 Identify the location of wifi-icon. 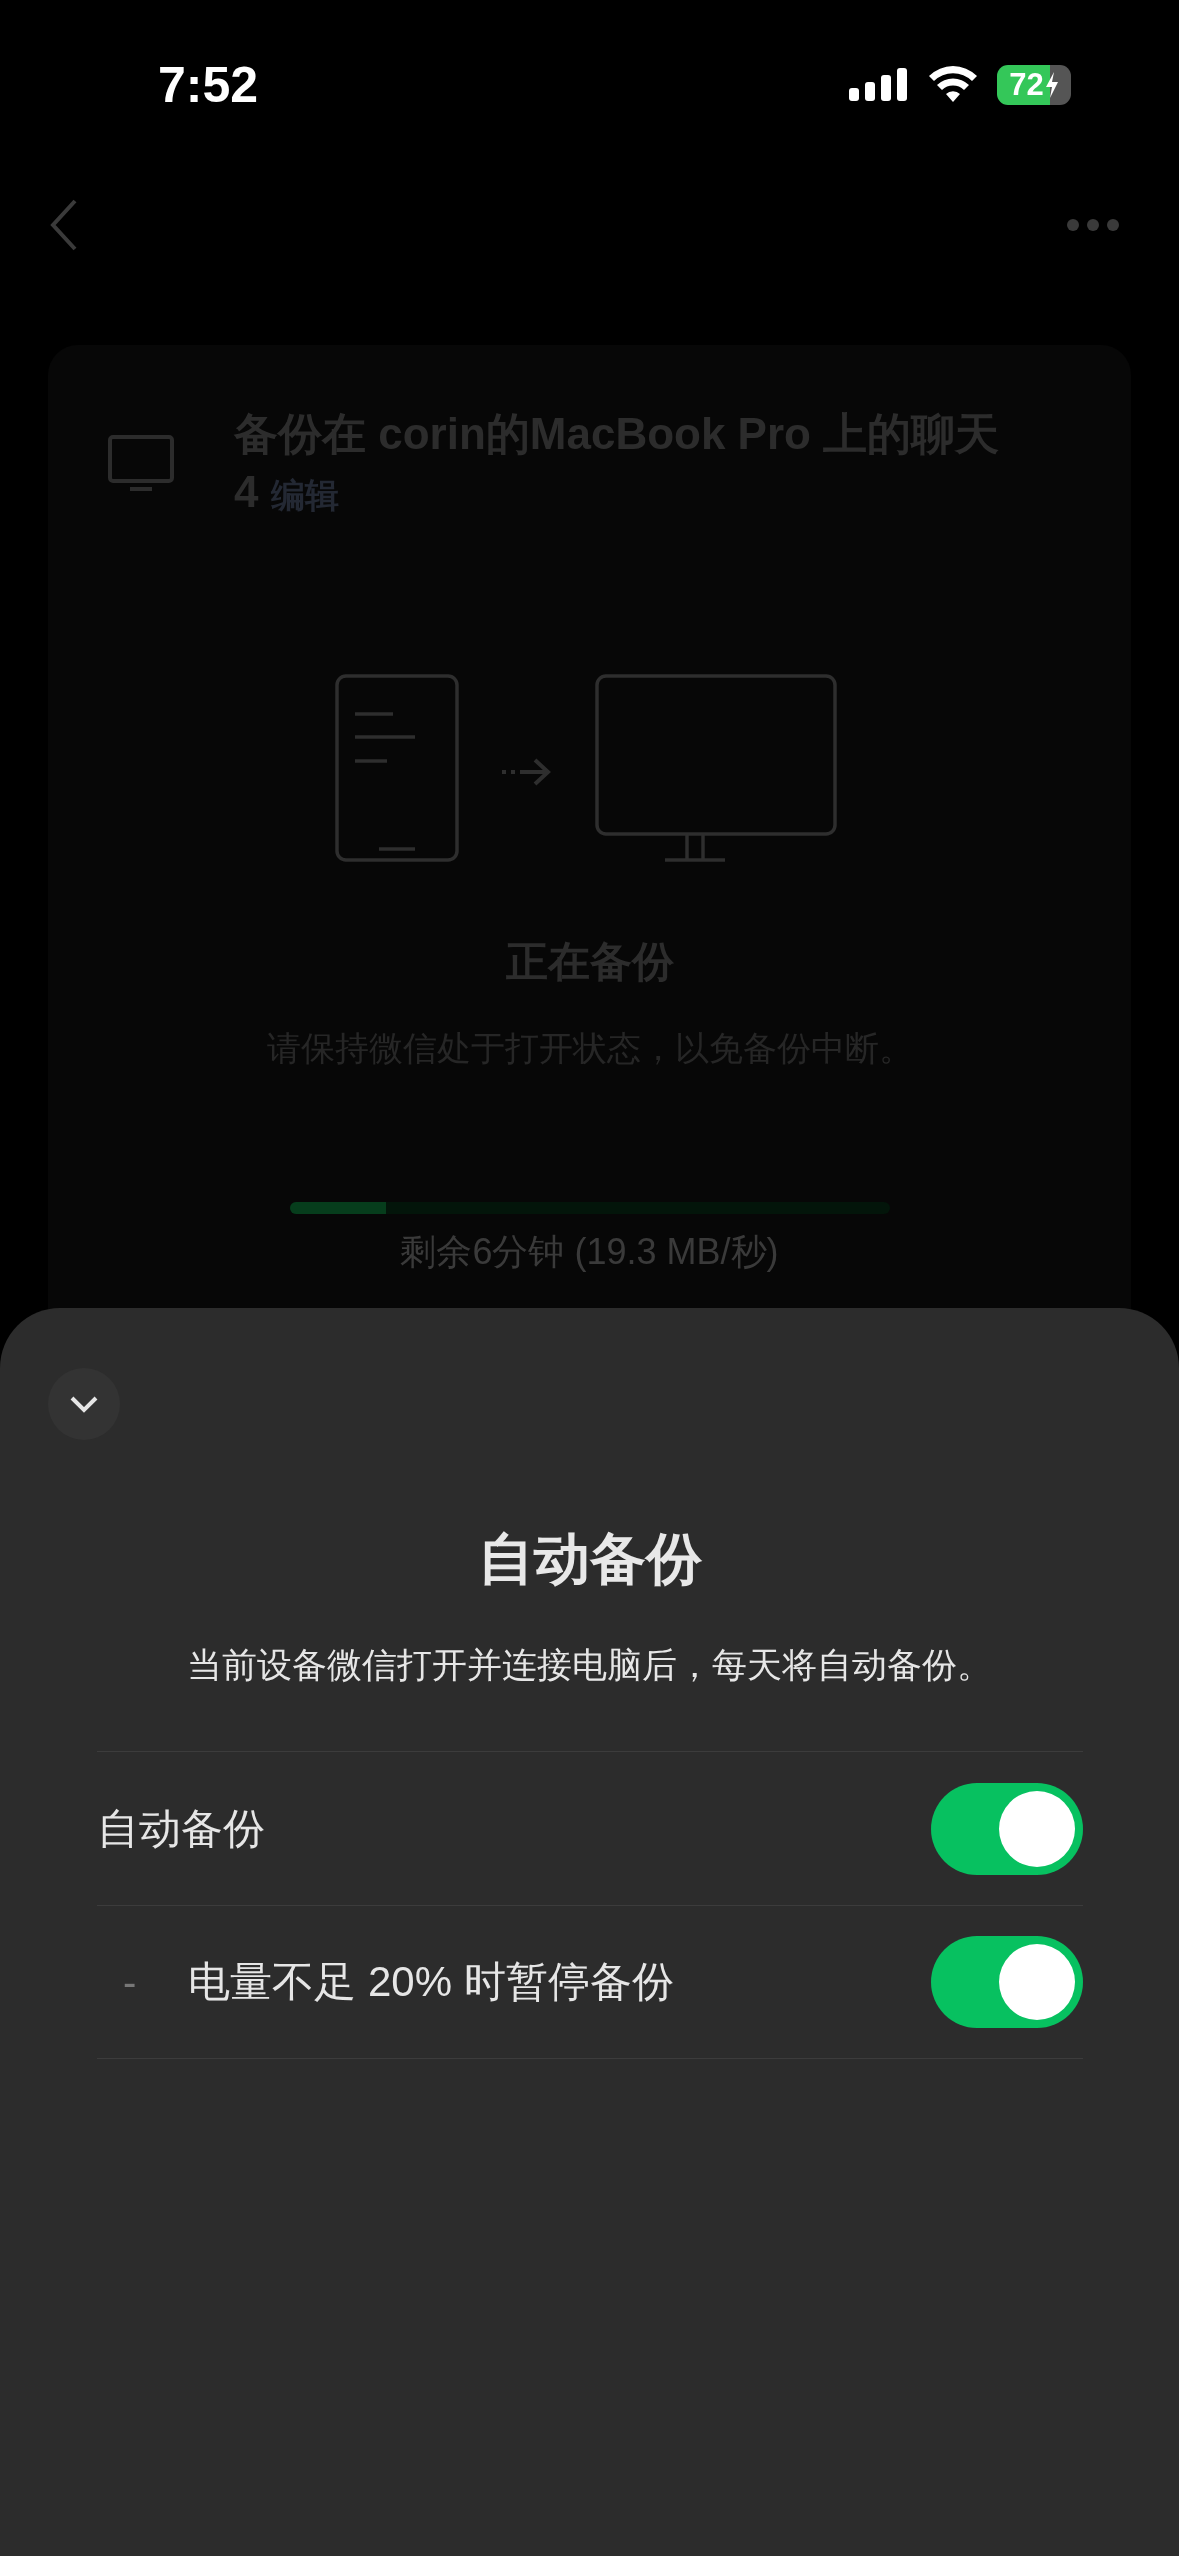
(953, 85).